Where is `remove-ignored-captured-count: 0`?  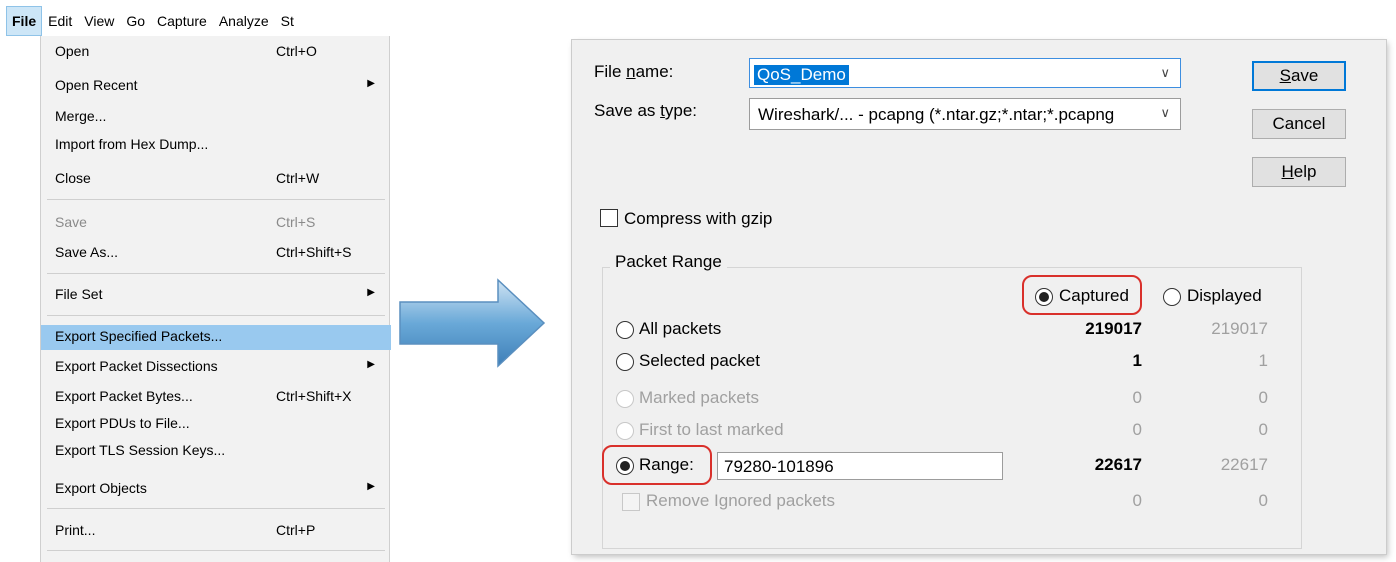
remove-ignored-captured-count: 0 is located at coordinates (1137, 500).